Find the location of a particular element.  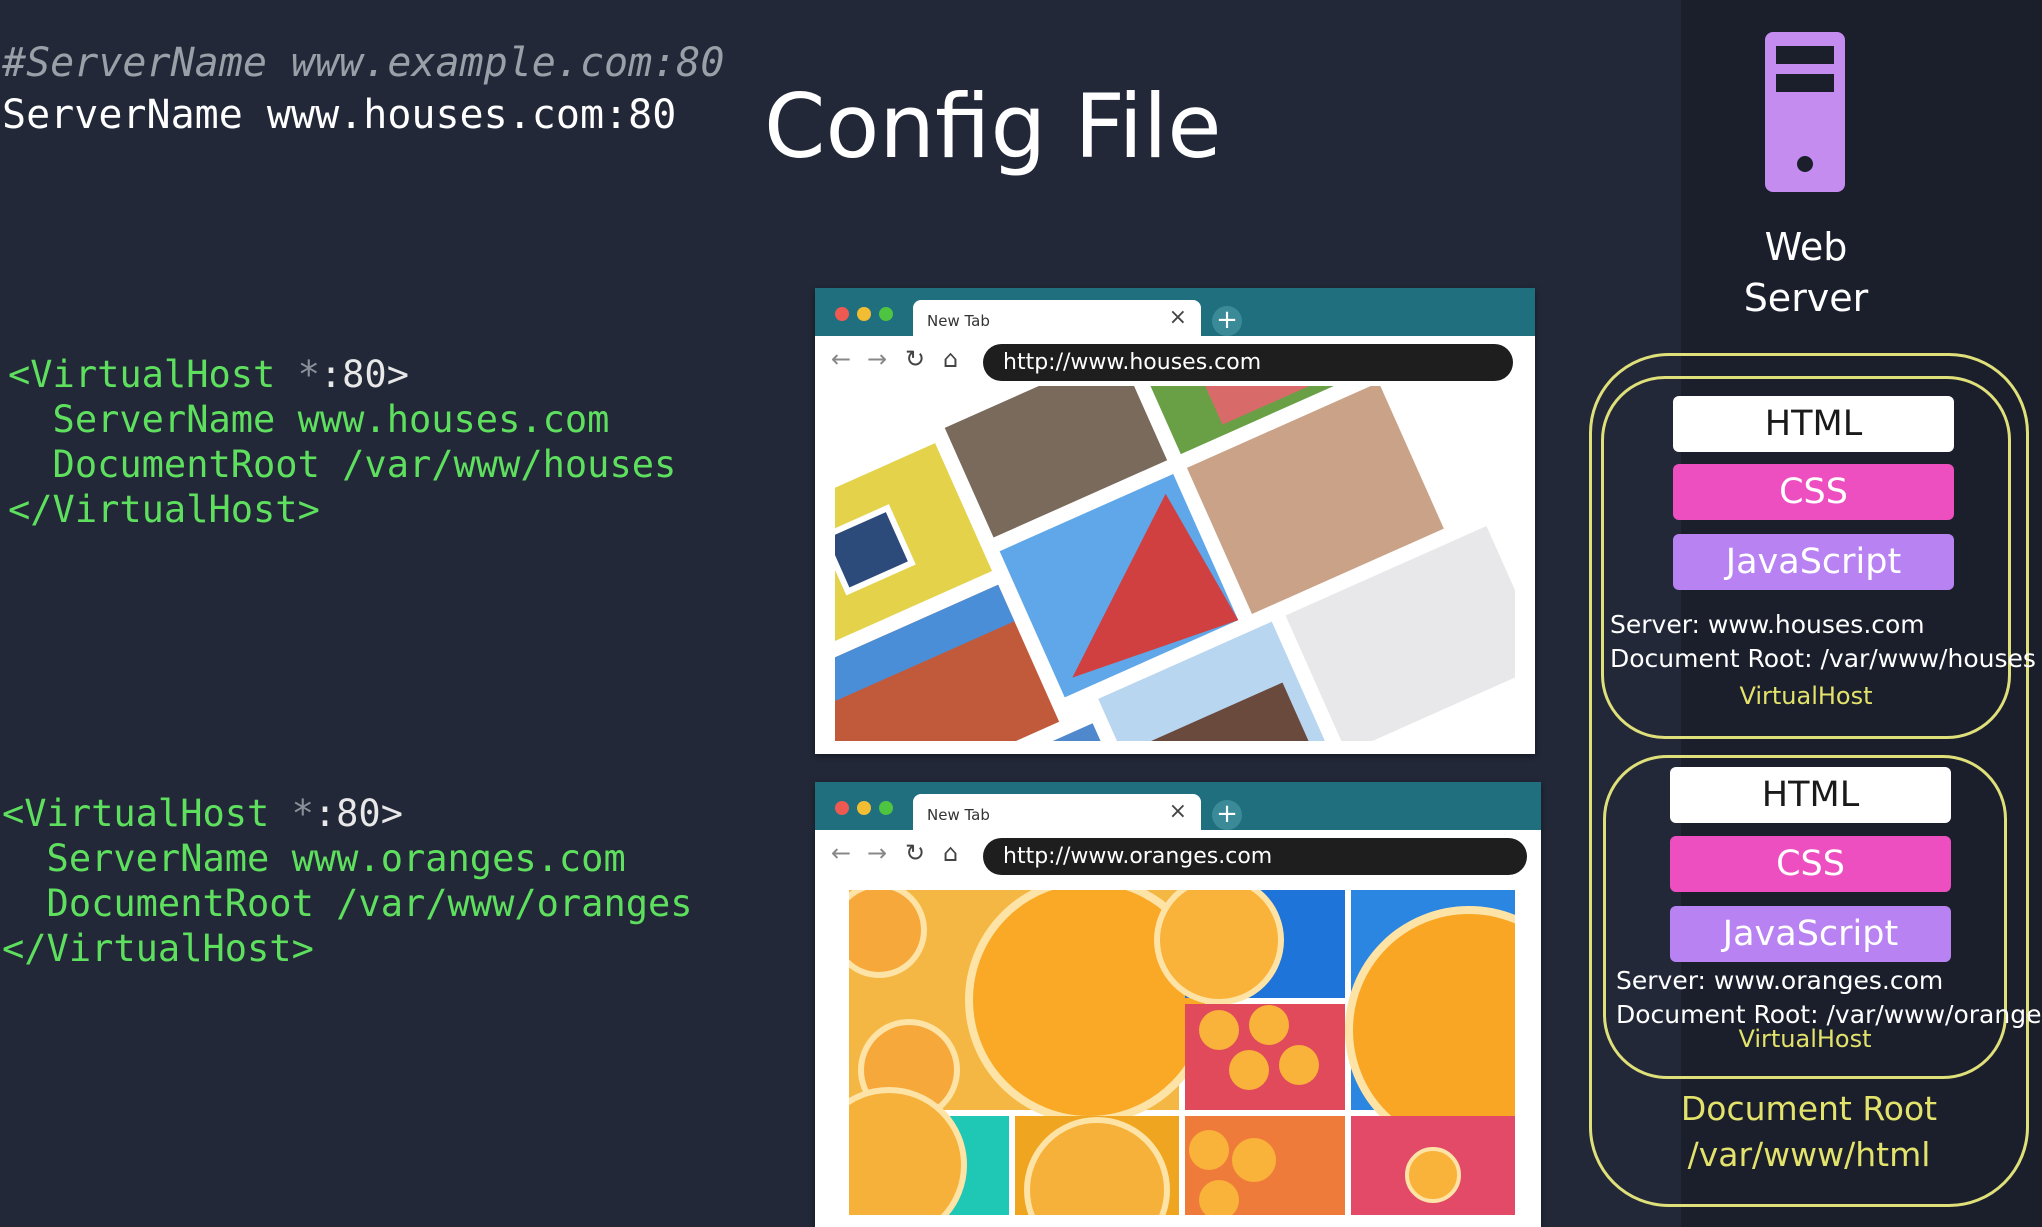

default-document-root: Document Root /var/www/html is located at coordinates (1809, 1132).